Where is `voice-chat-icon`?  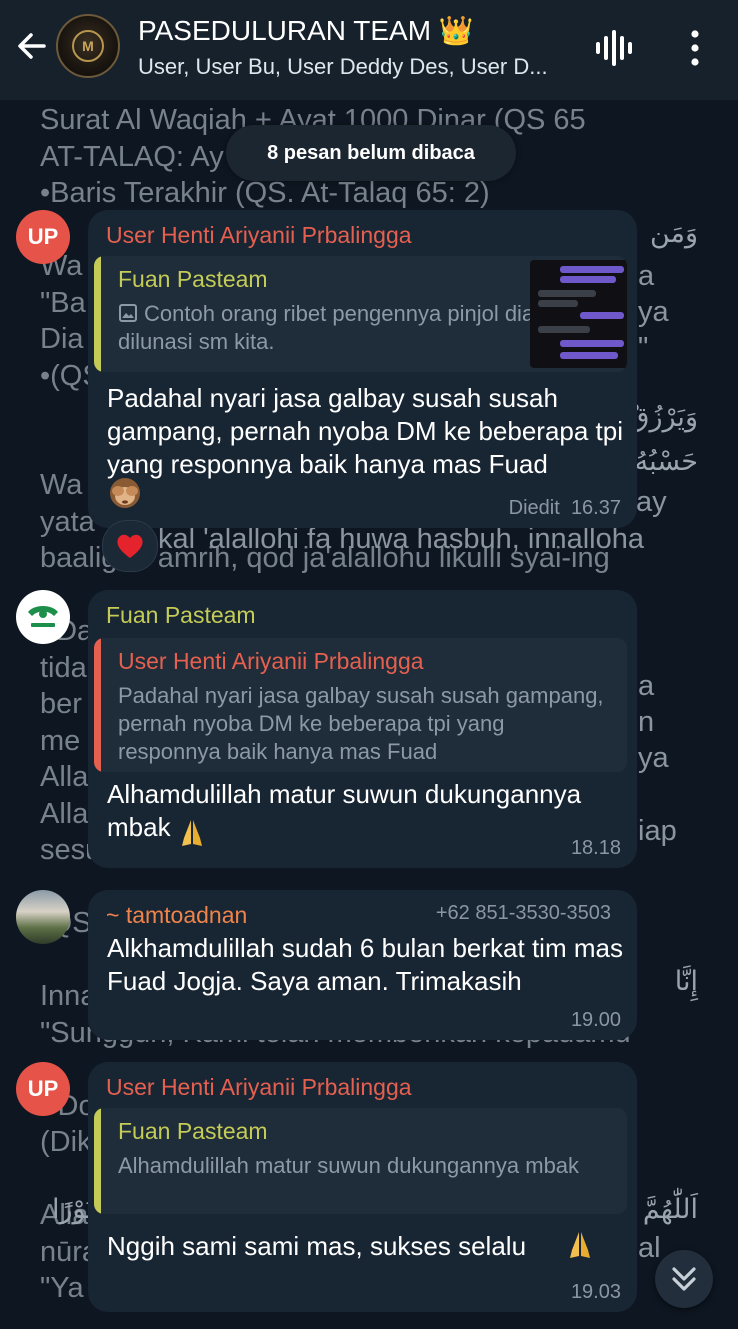 voice-chat-icon is located at coordinates (614, 48).